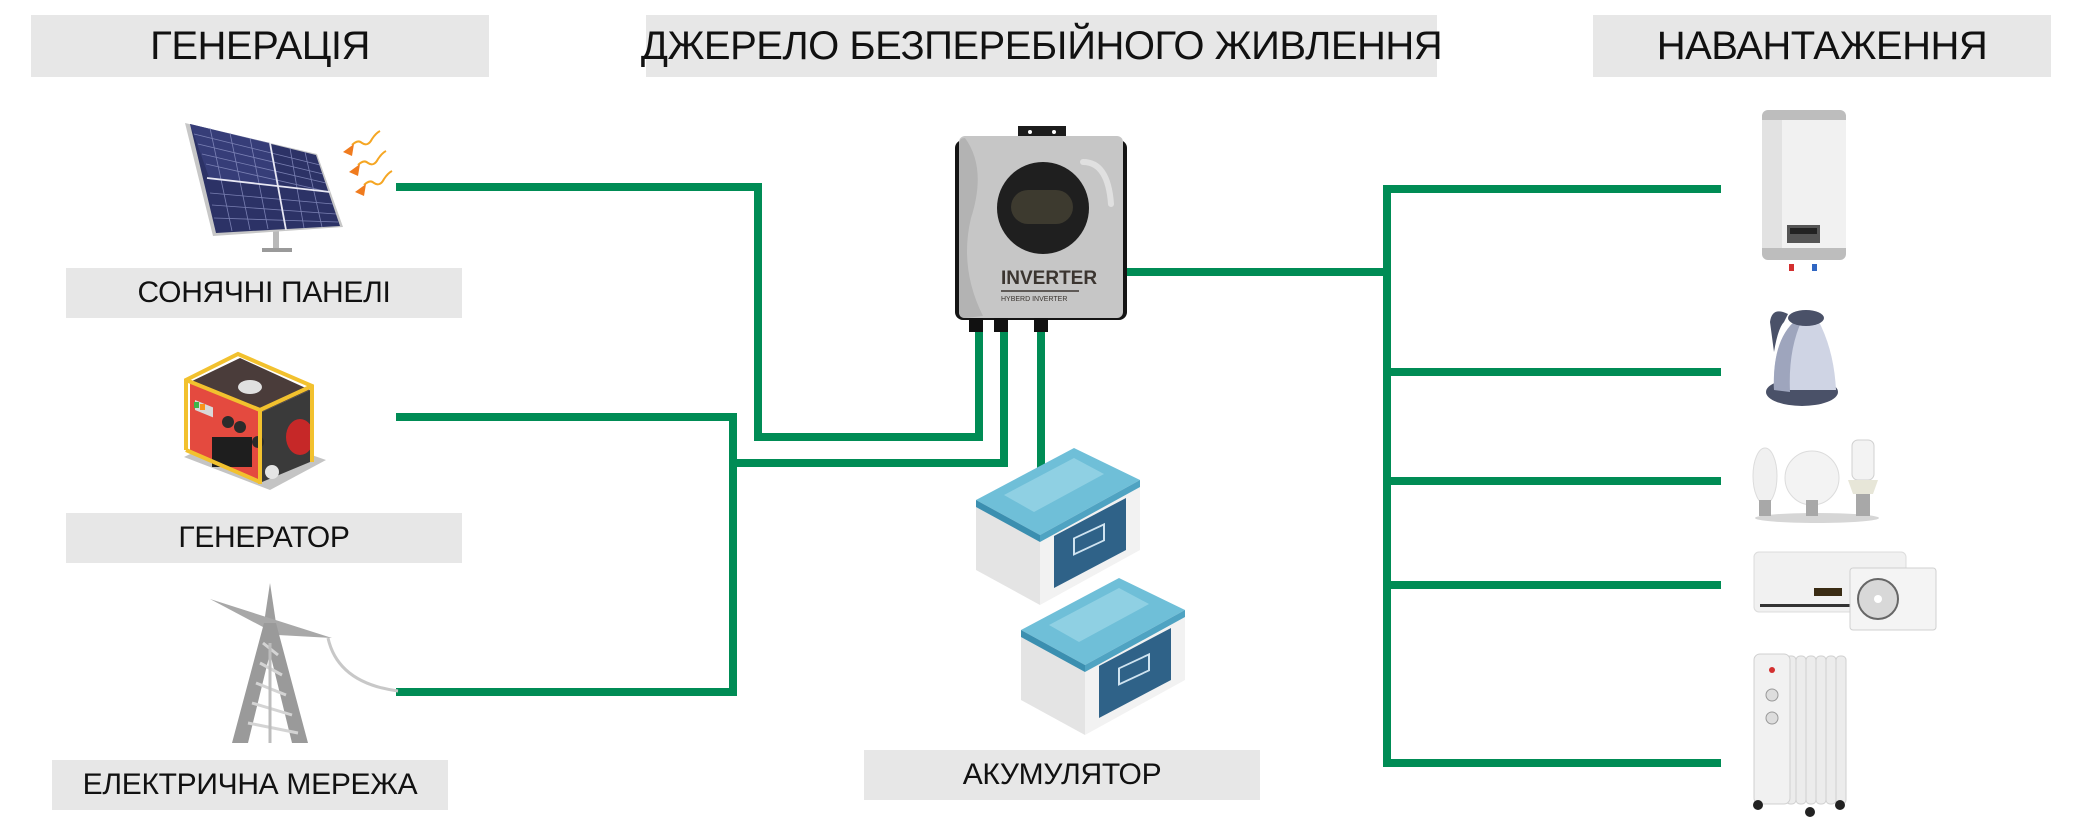  What do you see at coordinates (566, 417) in the screenshot?
I see `wire-generator-h` at bounding box center [566, 417].